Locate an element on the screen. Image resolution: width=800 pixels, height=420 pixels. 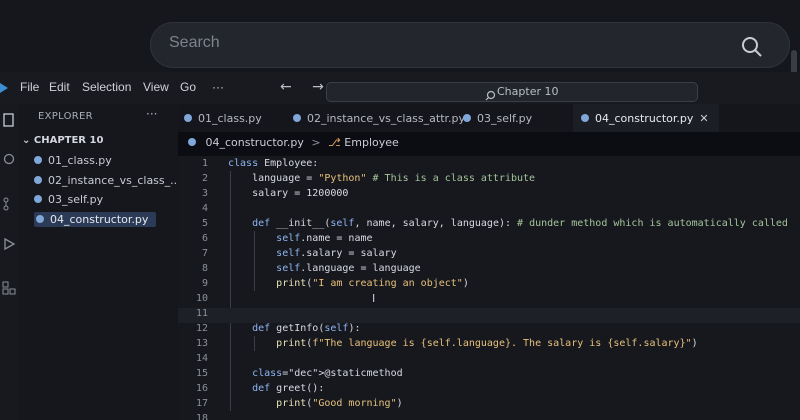
tab-01-class: 01_class.py is located at coordinates (223, 118).